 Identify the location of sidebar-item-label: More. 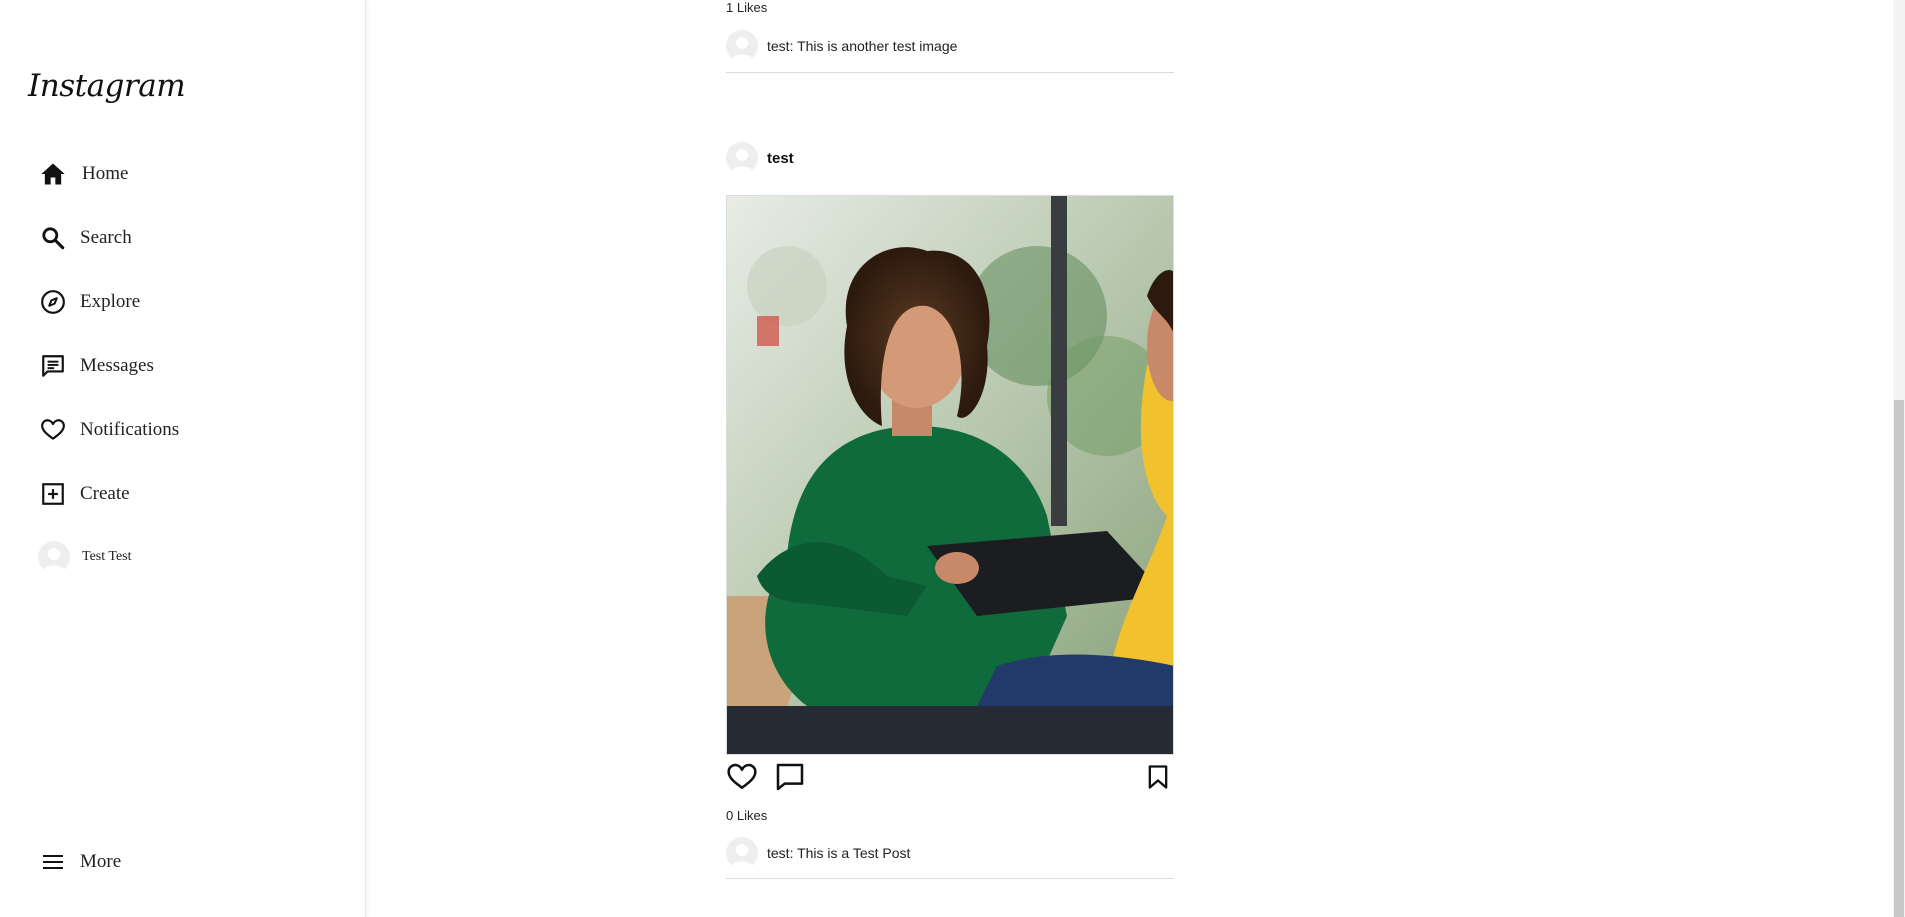
(101, 861).